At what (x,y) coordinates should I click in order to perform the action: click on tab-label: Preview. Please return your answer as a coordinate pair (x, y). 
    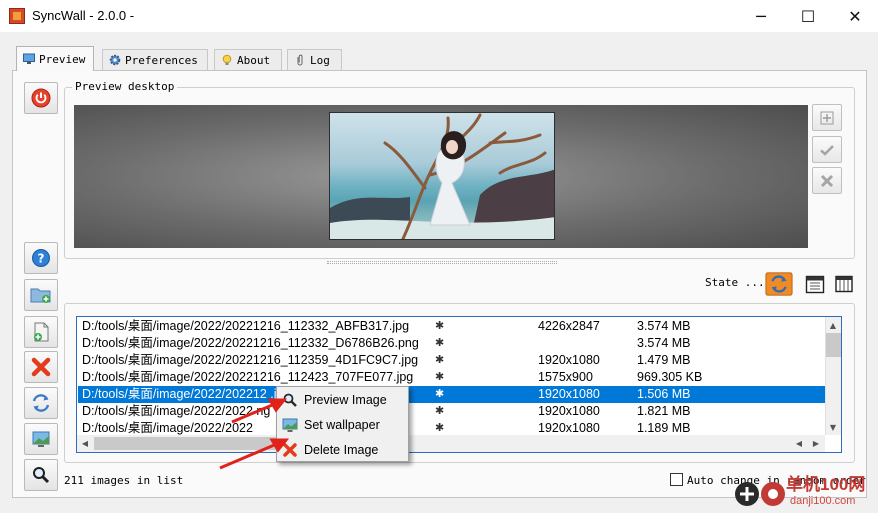
    Looking at the image, I should click on (62, 59).